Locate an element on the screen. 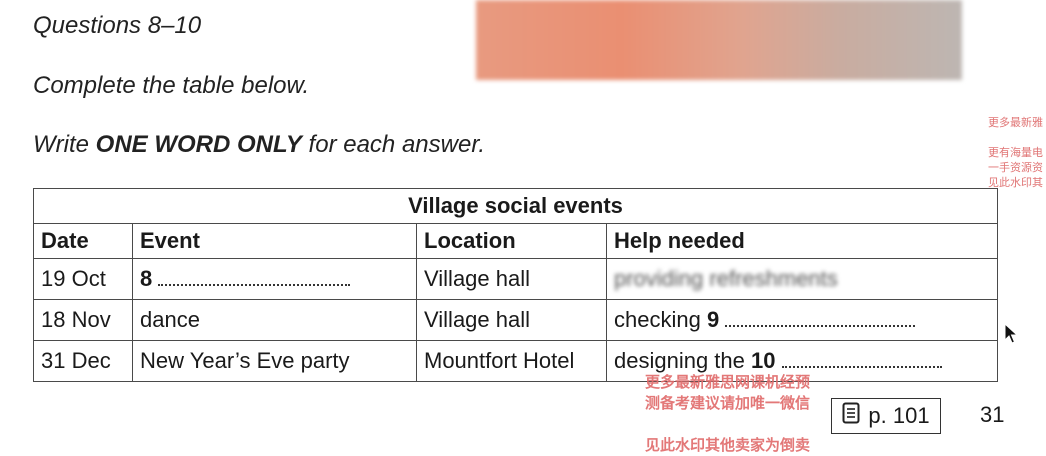  table-caption-row: Village social events is located at coordinates (515, 206).